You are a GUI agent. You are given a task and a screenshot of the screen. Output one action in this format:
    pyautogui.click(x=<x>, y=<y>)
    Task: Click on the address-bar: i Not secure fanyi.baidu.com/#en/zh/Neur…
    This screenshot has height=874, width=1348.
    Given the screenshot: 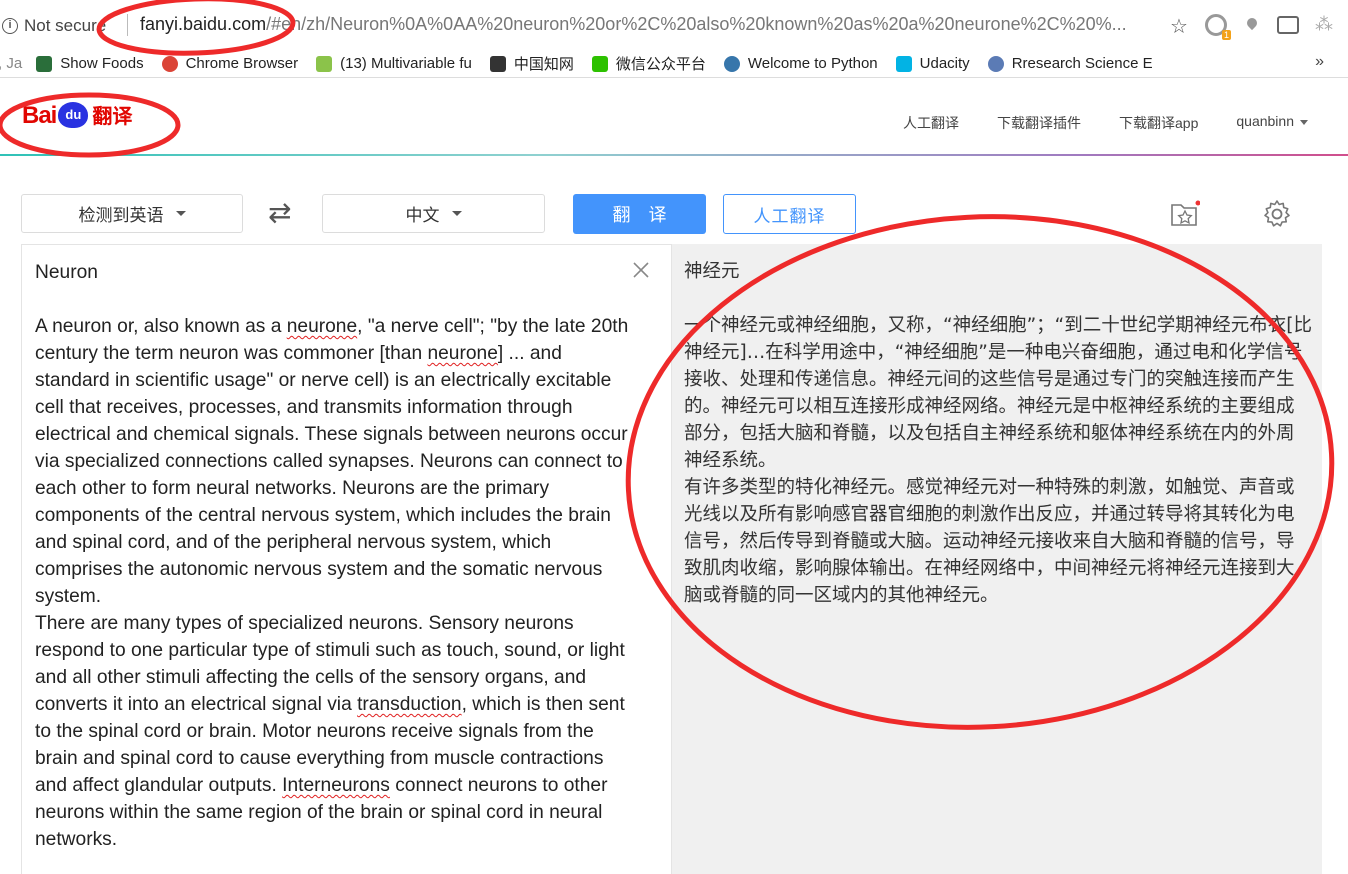 What is the action you would take?
    pyautogui.click(x=674, y=25)
    